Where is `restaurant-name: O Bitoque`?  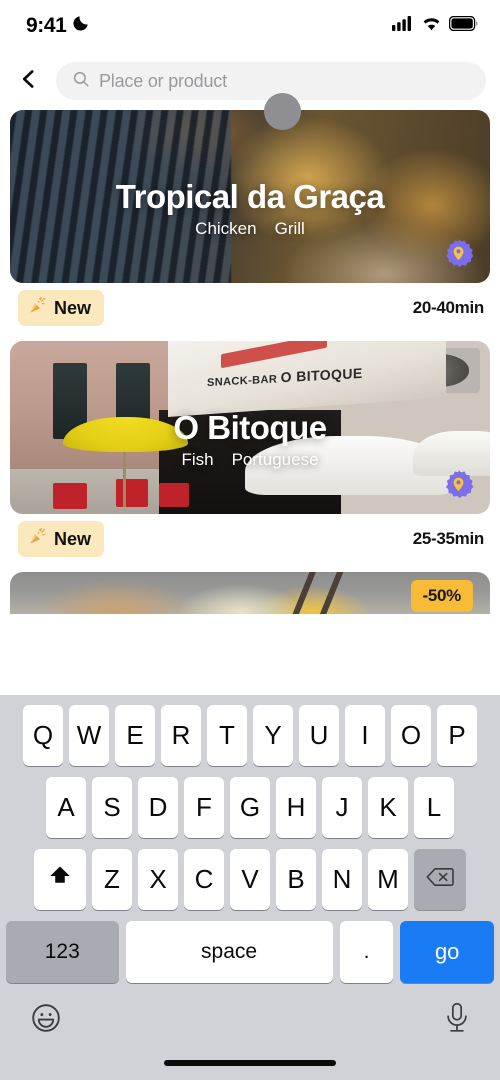
restaurant-name: O Bitoque is located at coordinates (250, 427).